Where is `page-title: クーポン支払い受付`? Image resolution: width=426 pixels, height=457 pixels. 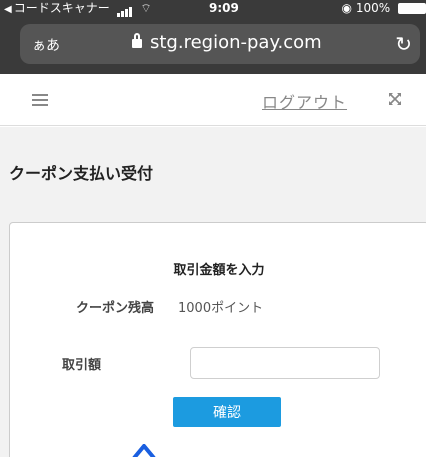
page-title: クーポン支払い受付 is located at coordinates (81, 173).